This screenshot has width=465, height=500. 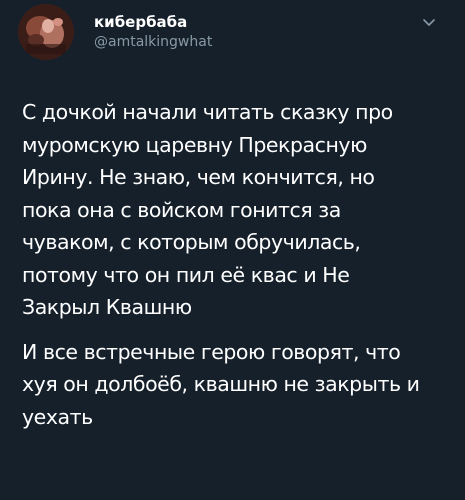 I want to click on avatar-image, so click(x=46, y=32).